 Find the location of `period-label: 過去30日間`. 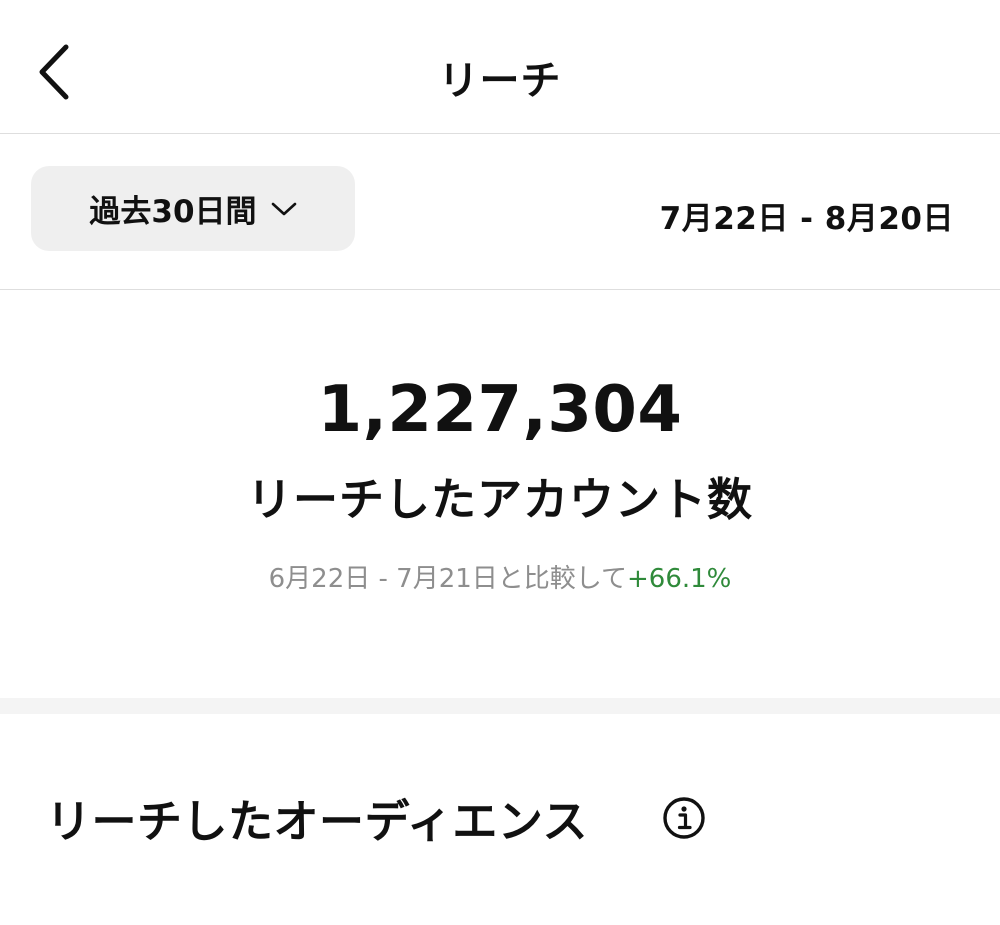

period-label: 過去30日間 is located at coordinates (173, 212).